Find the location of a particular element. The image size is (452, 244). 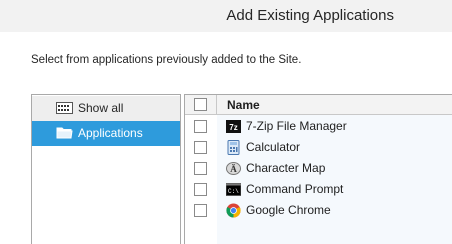

table-row: 7z 7-Zip File Manager is located at coordinates (318, 126).